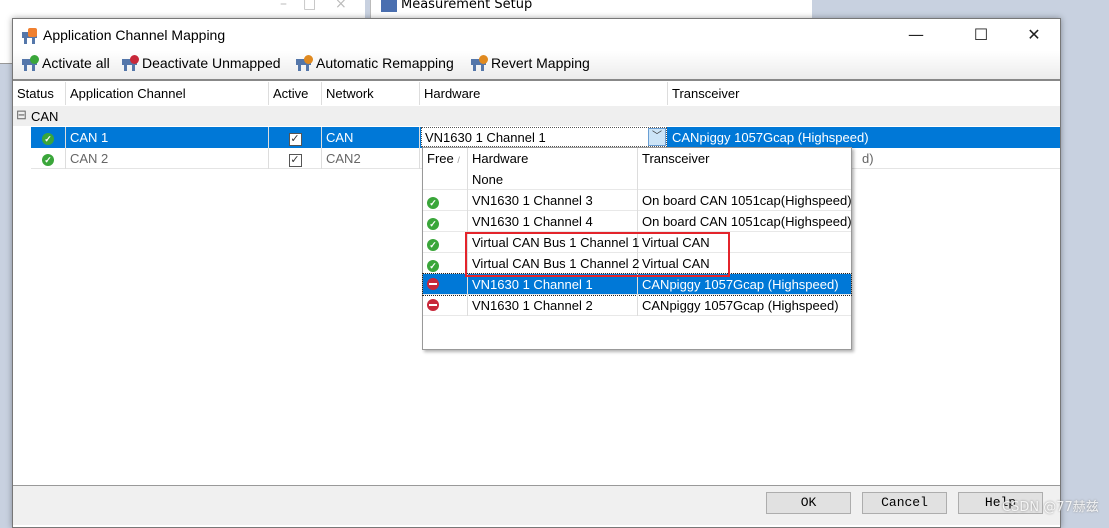 The height and width of the screenshot is (528, 1109). What do you see at coordinates (385, 63) in the screenshot?
I see `automatic-remapping-label: Automatic Remapping` at bounding box center [385, 63].